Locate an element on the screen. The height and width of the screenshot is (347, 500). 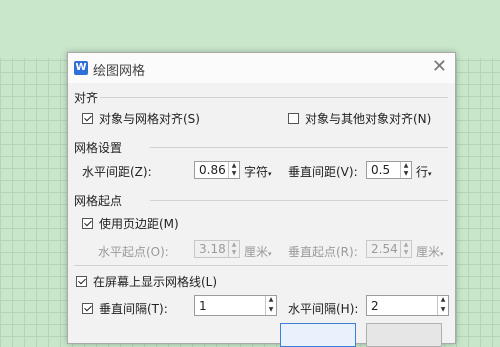
vertical-origin-value: 2.54 is located at coordinates (383, 249).